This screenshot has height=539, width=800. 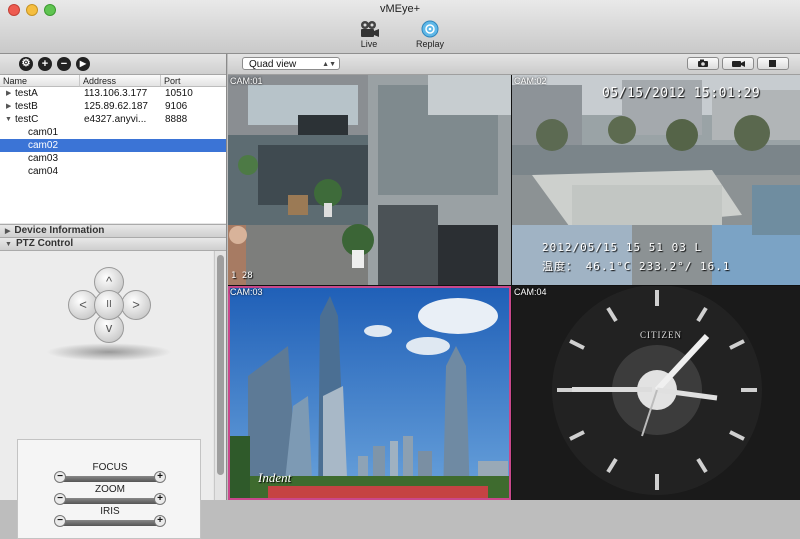 I want to click on zoom-label: ZOOM, so click(x=110, y=489).